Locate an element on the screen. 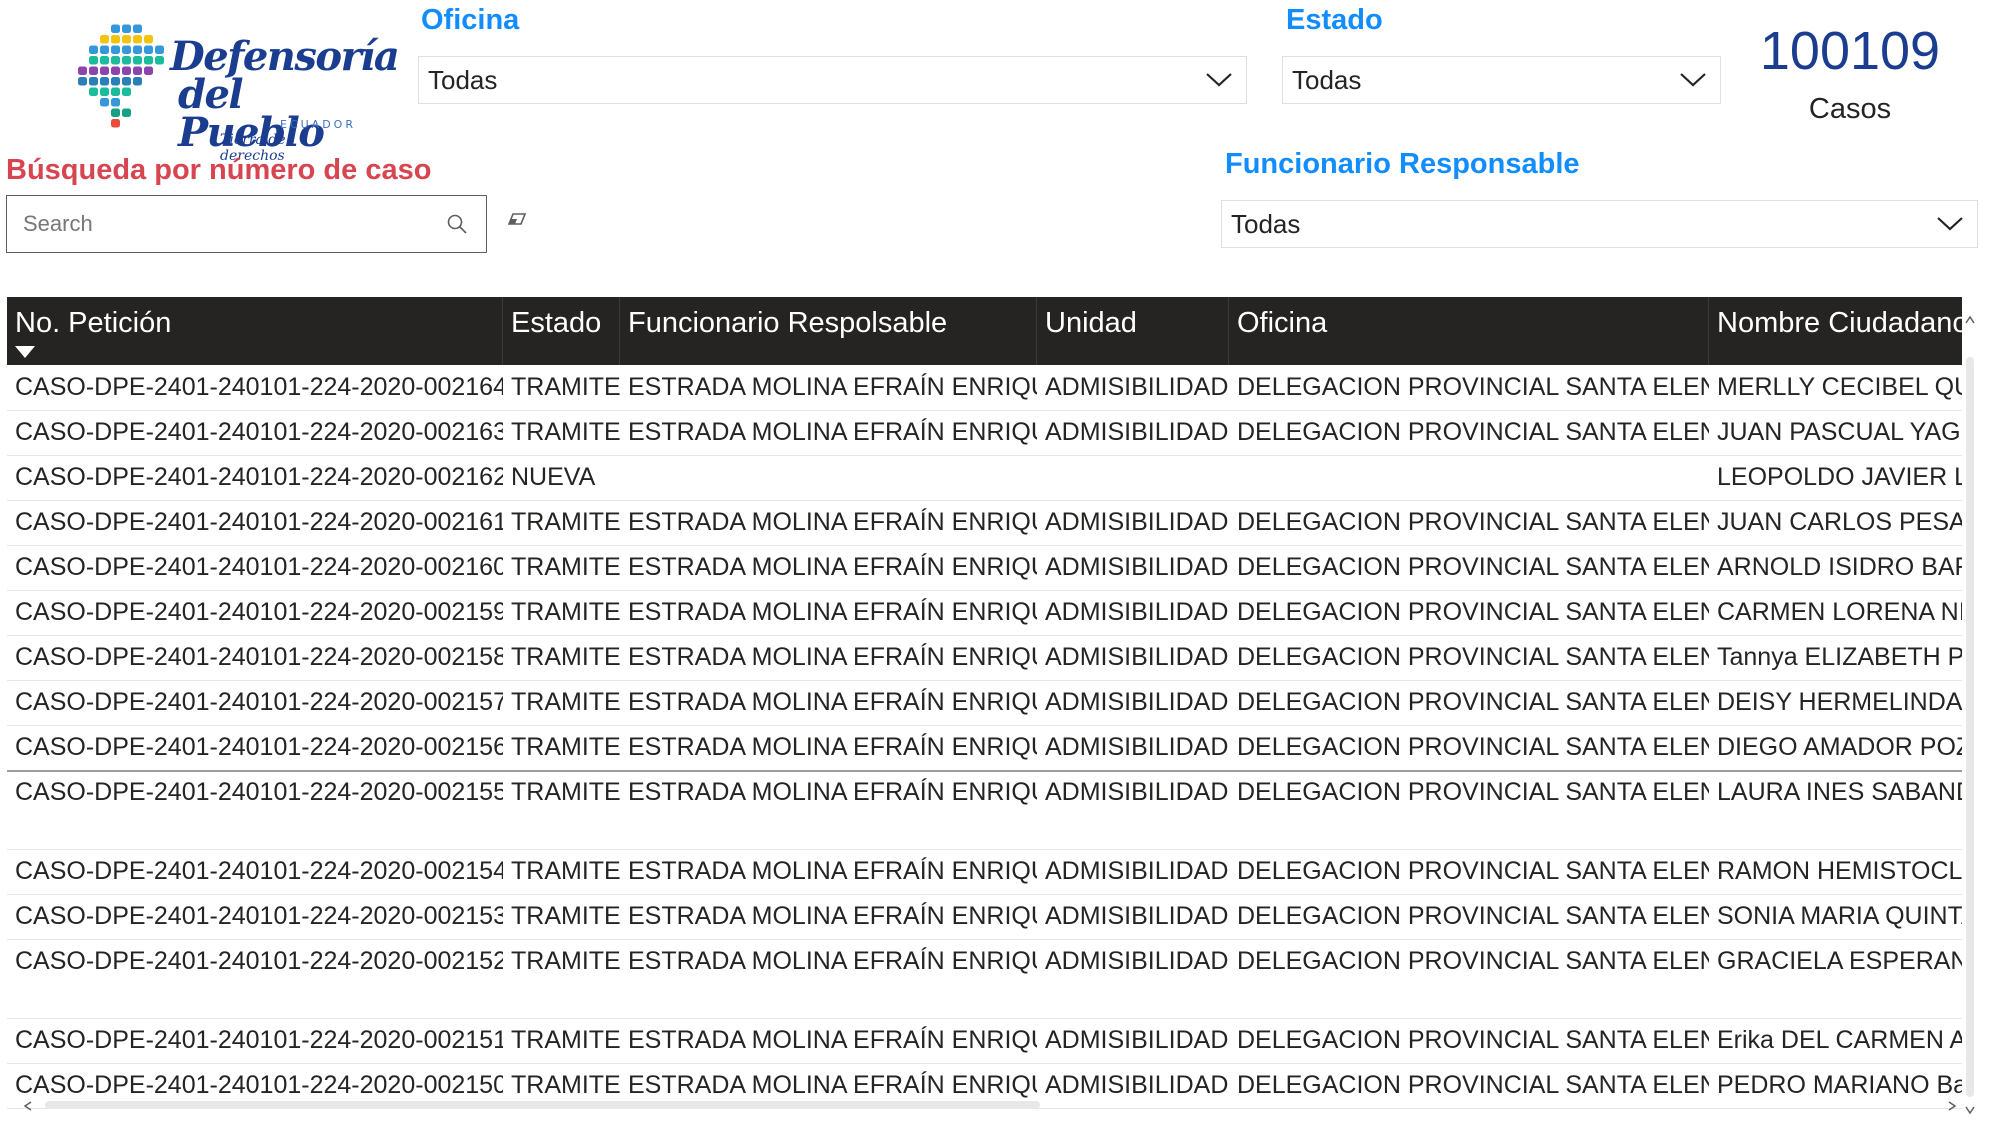  cell-no-peticion: CASO-DPE-2401-240101-224-2020-002157 is located at coordinates (259, 702).